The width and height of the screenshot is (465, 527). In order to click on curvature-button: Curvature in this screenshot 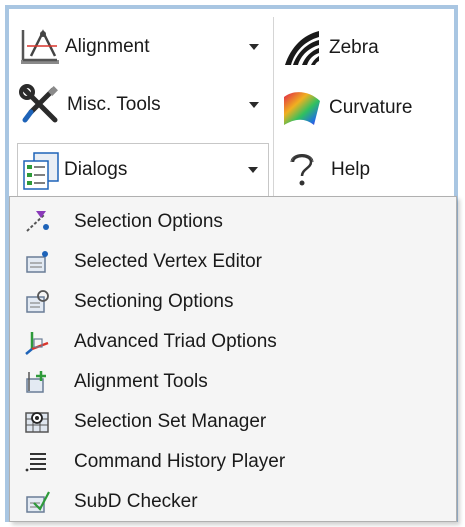, I will do `click(364, 108)`.